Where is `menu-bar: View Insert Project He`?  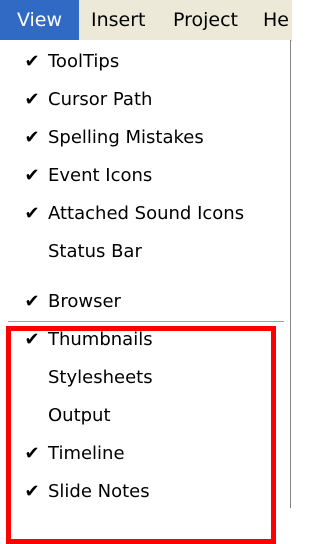
menu-bar: View Insert Project He is located at coordinates (146, 20).